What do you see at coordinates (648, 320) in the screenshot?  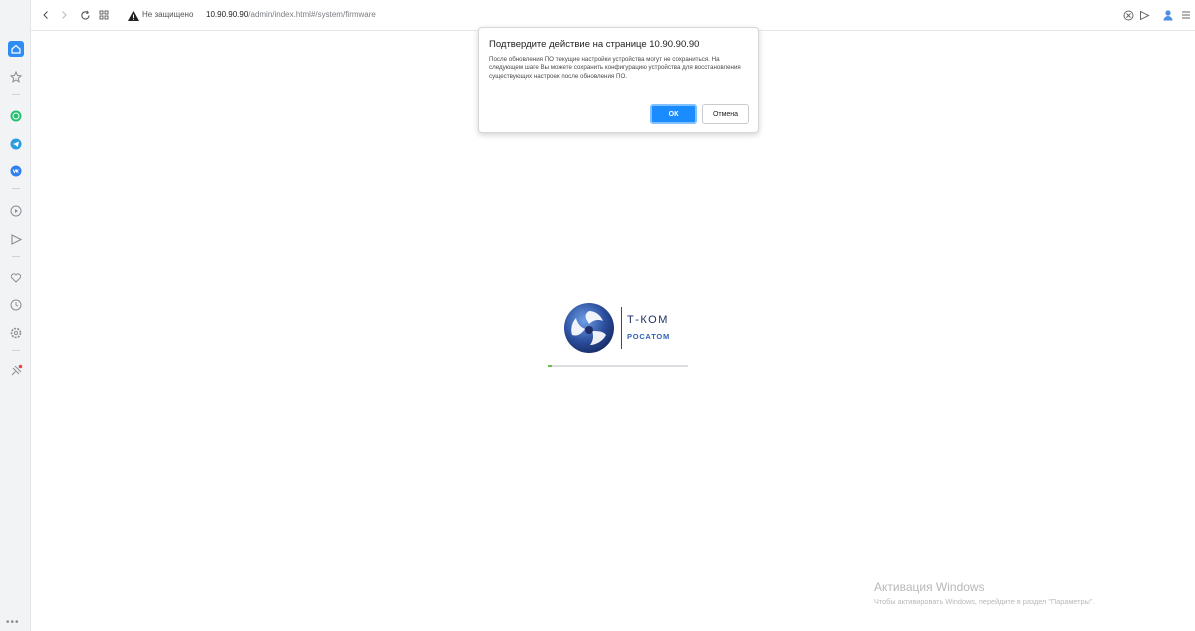 I see `brand-name: Т-КОМ` at bounding box center [648, 320].